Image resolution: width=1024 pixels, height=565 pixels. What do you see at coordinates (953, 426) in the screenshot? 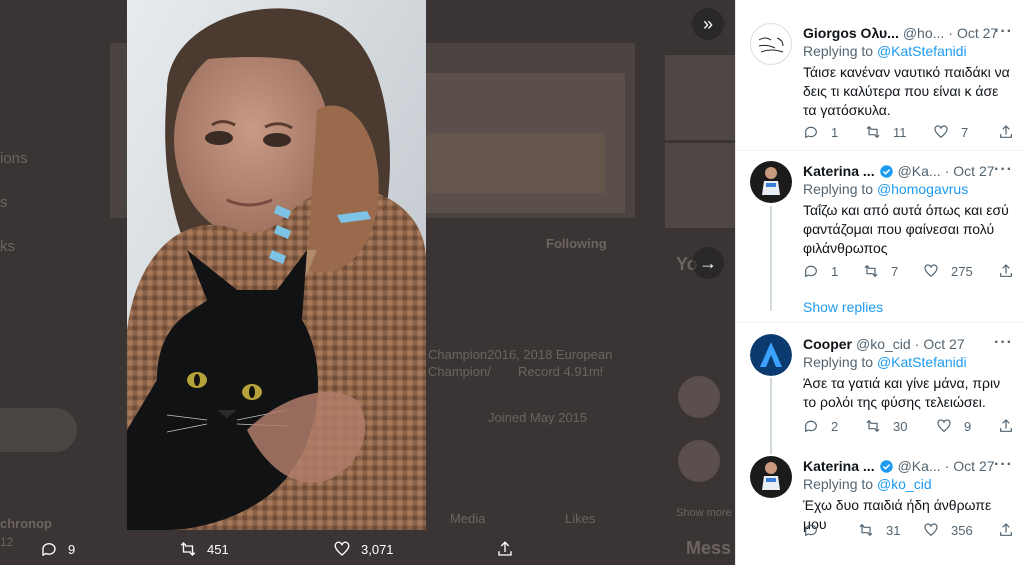
I see `like-button: 9` at bounding box center [953, 426].